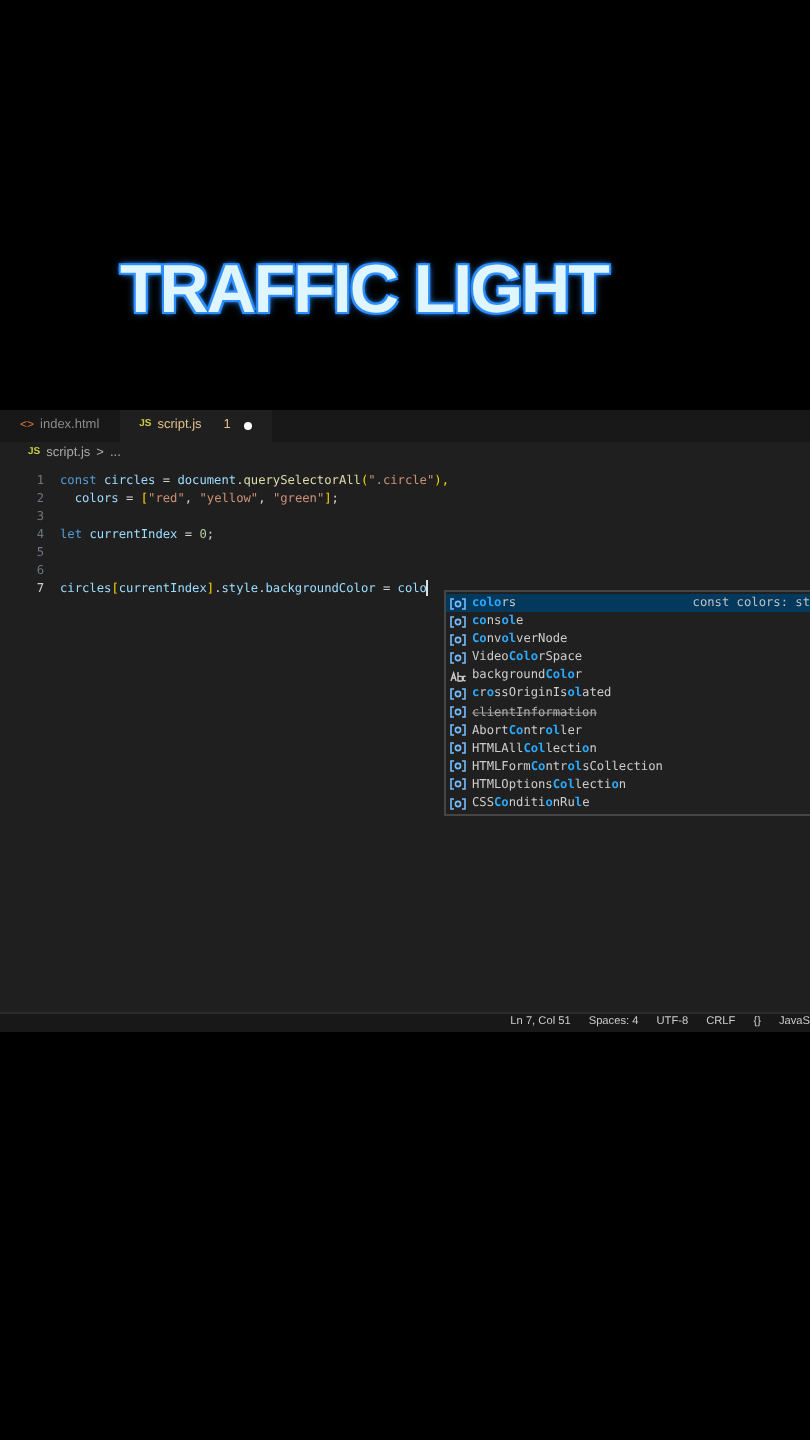 This screenshot has height=1440, width=810. I want to click on video-title: TRAFFIC LIGHT, so click(364, 290).